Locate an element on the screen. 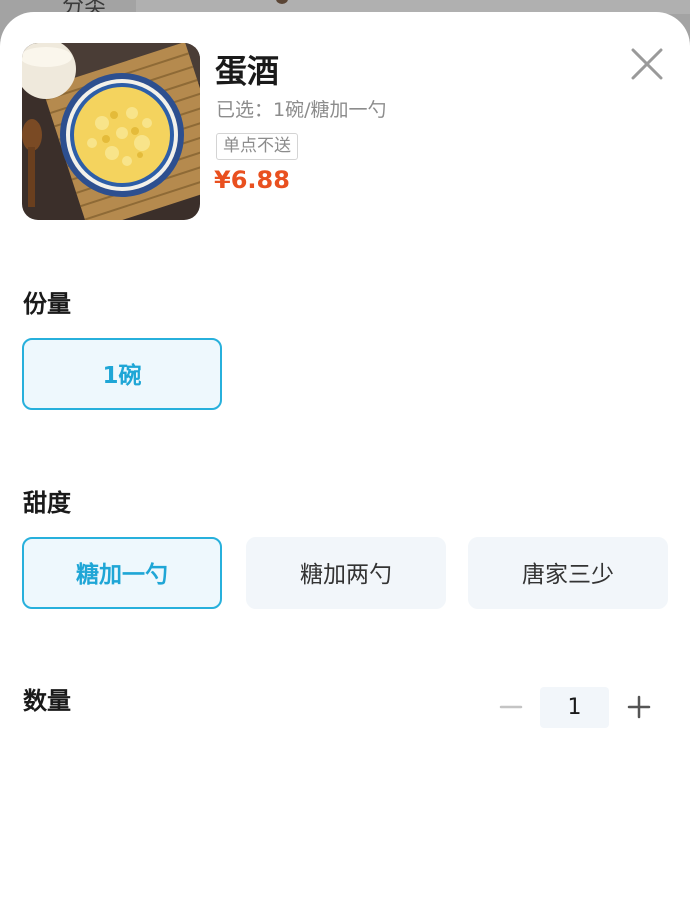 The width and height of the screenshot is (690, 921). product-price: ¥6.88 is located at coordinates (252, 180).